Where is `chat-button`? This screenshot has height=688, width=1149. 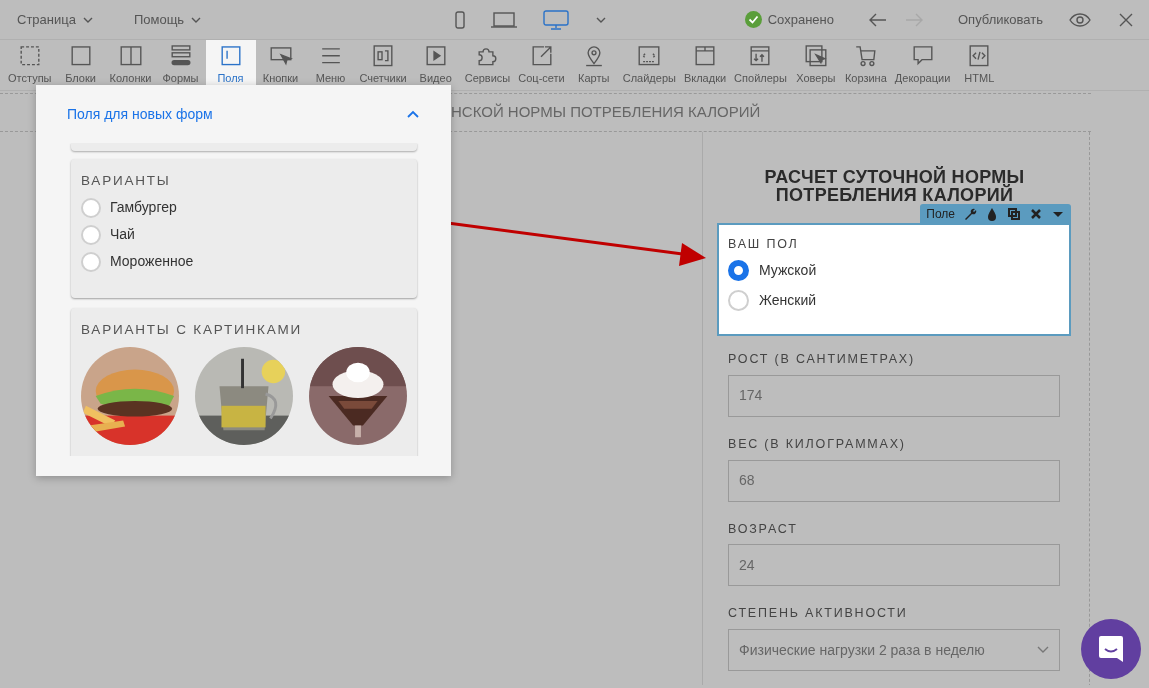 chat-button is located at coordinates (1111, 649).